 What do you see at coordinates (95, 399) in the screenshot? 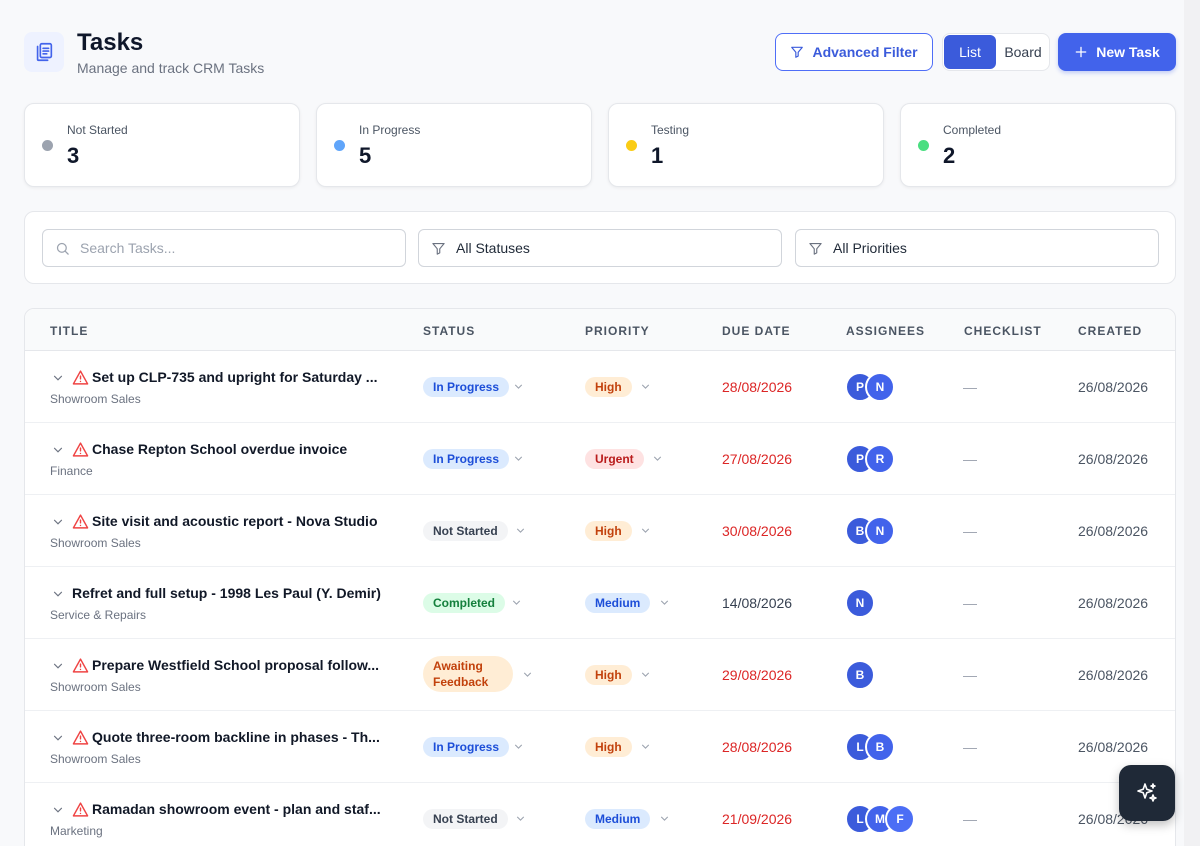
I see `task-category: Showroom Sales` at bounding box center [95, 399].